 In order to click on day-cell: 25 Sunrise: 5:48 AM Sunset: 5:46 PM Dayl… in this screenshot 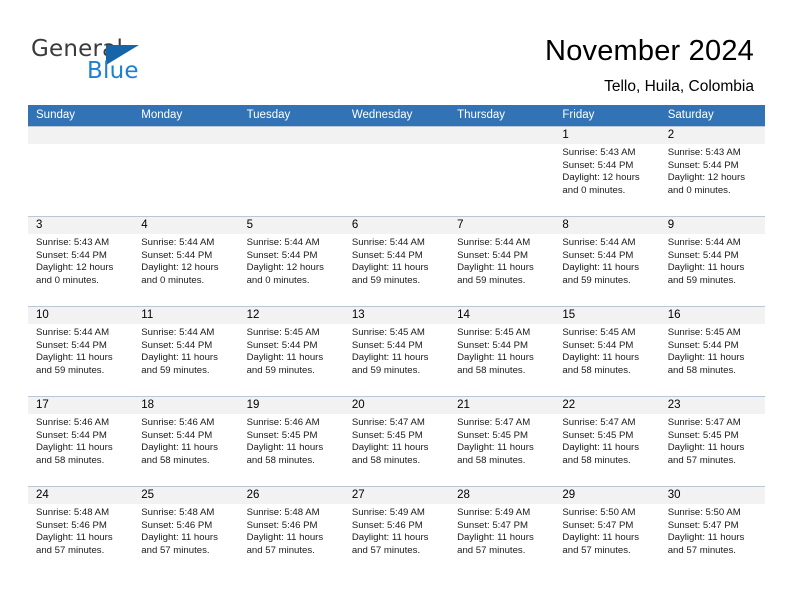, I will do `click(186, 531)`.